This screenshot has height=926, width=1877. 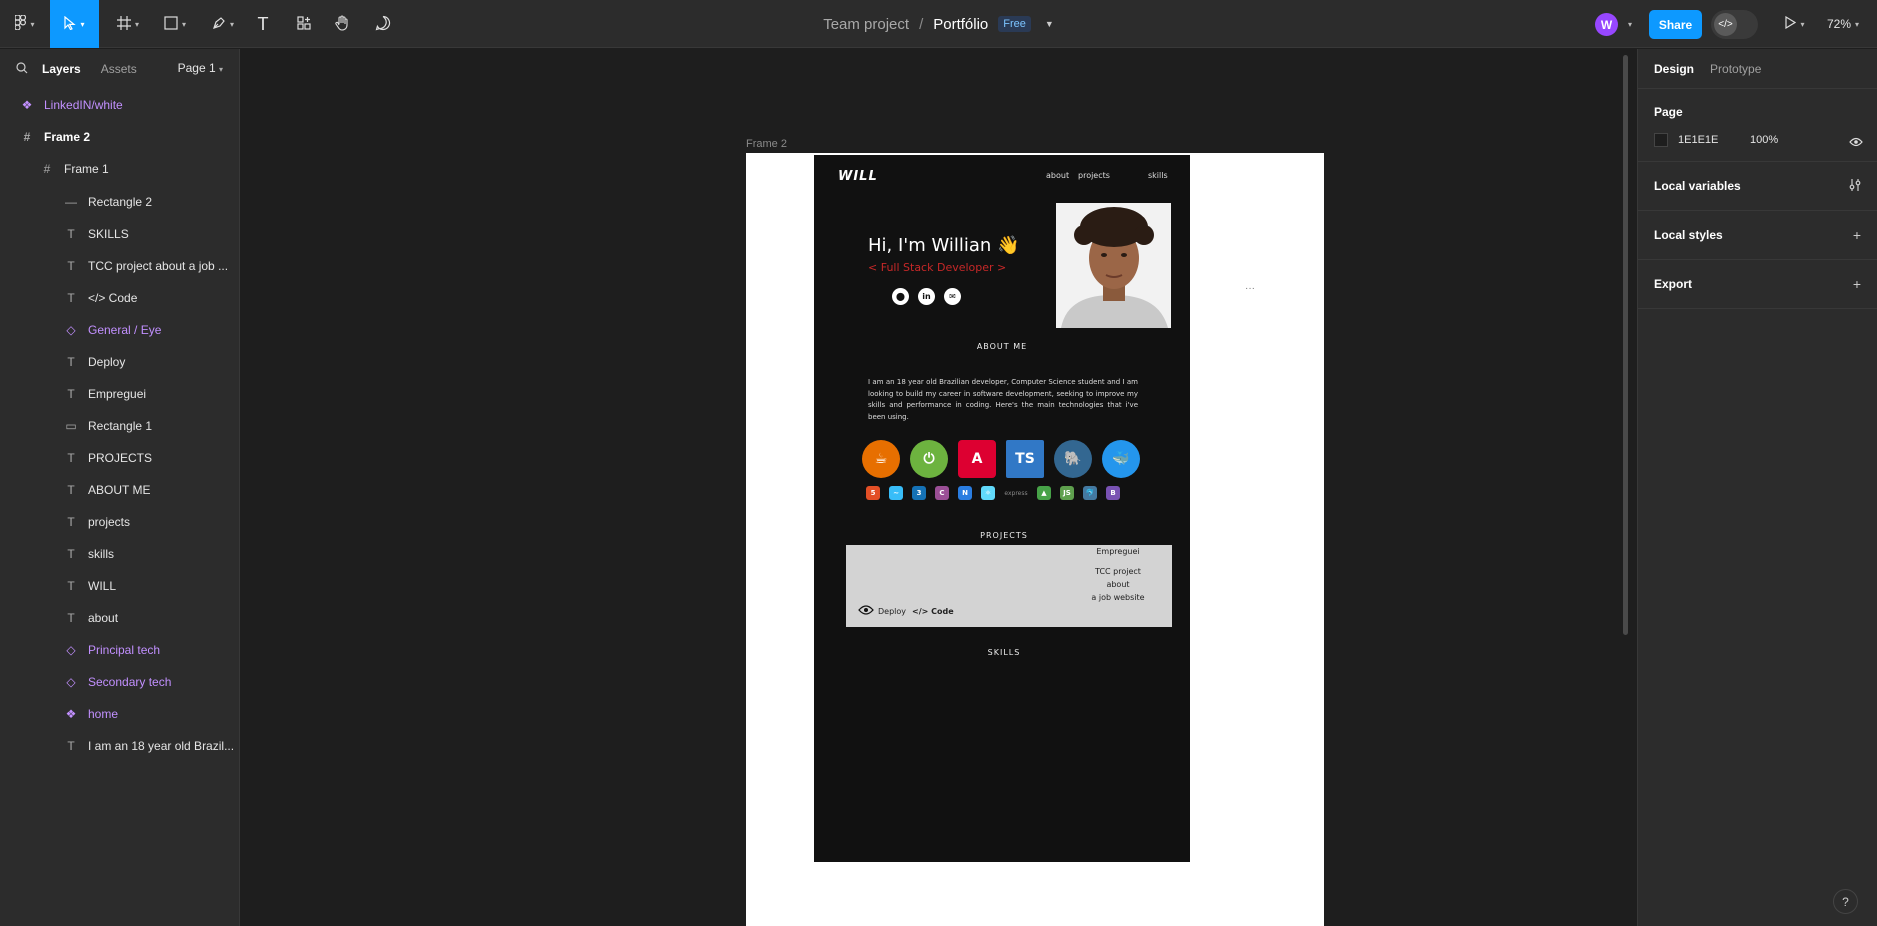 I want to click on tab-assets: Assets, so click(x=119, y=69).